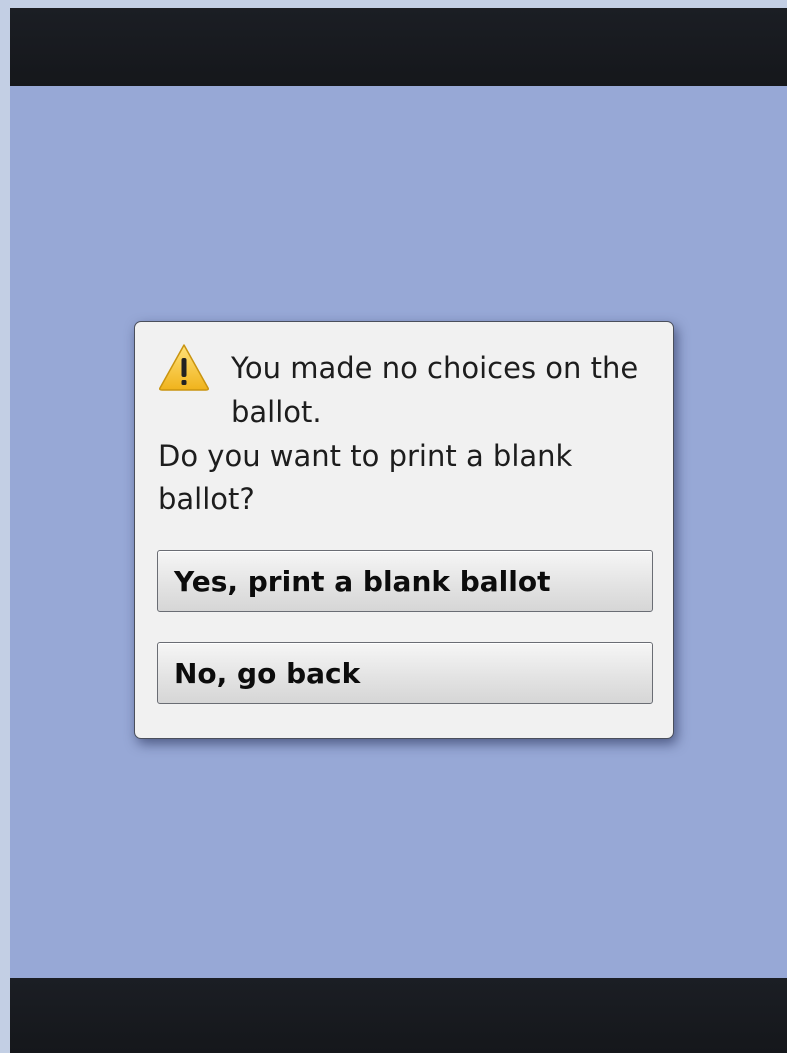 This screenshot has width=787, height=1053. What do you see at coordinates (405, 673) in the screenshot?
I see `go-back-button: No, go back` at bounding box center [405, 673].